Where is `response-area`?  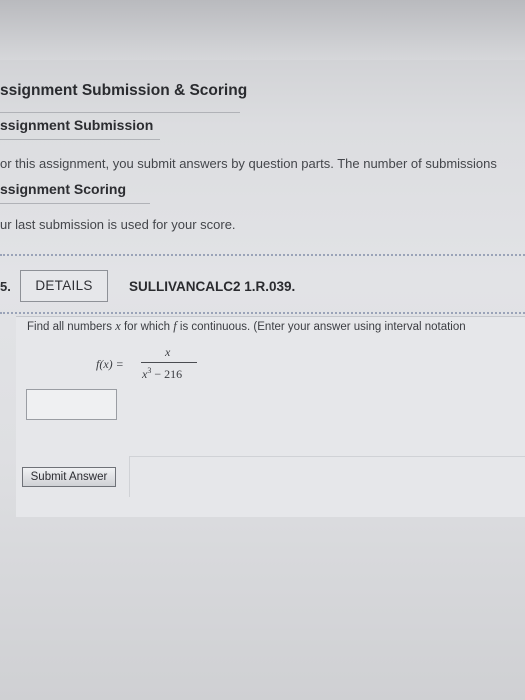 response-area is located at coordinates (327, 476).